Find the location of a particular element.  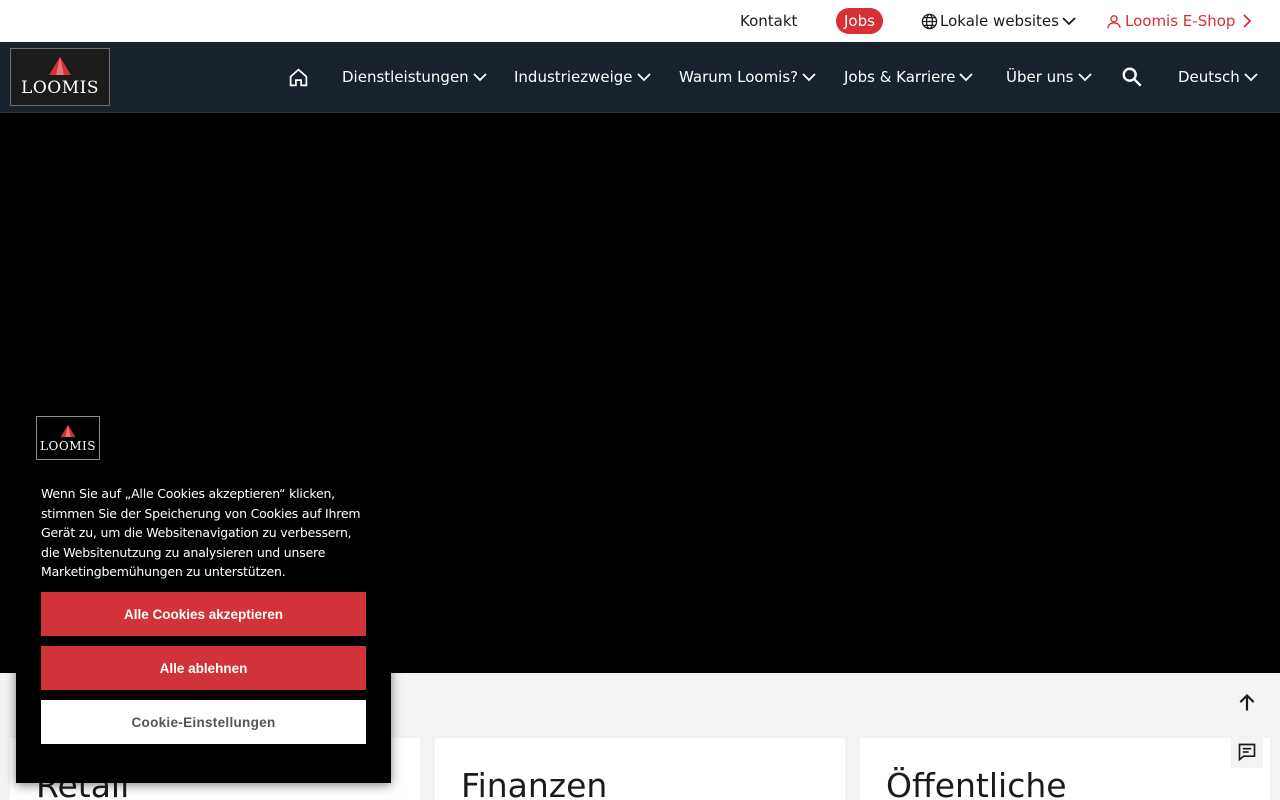

nav-item-warum-loomis: Warum Loomis? is located at coordinates (747, 77).